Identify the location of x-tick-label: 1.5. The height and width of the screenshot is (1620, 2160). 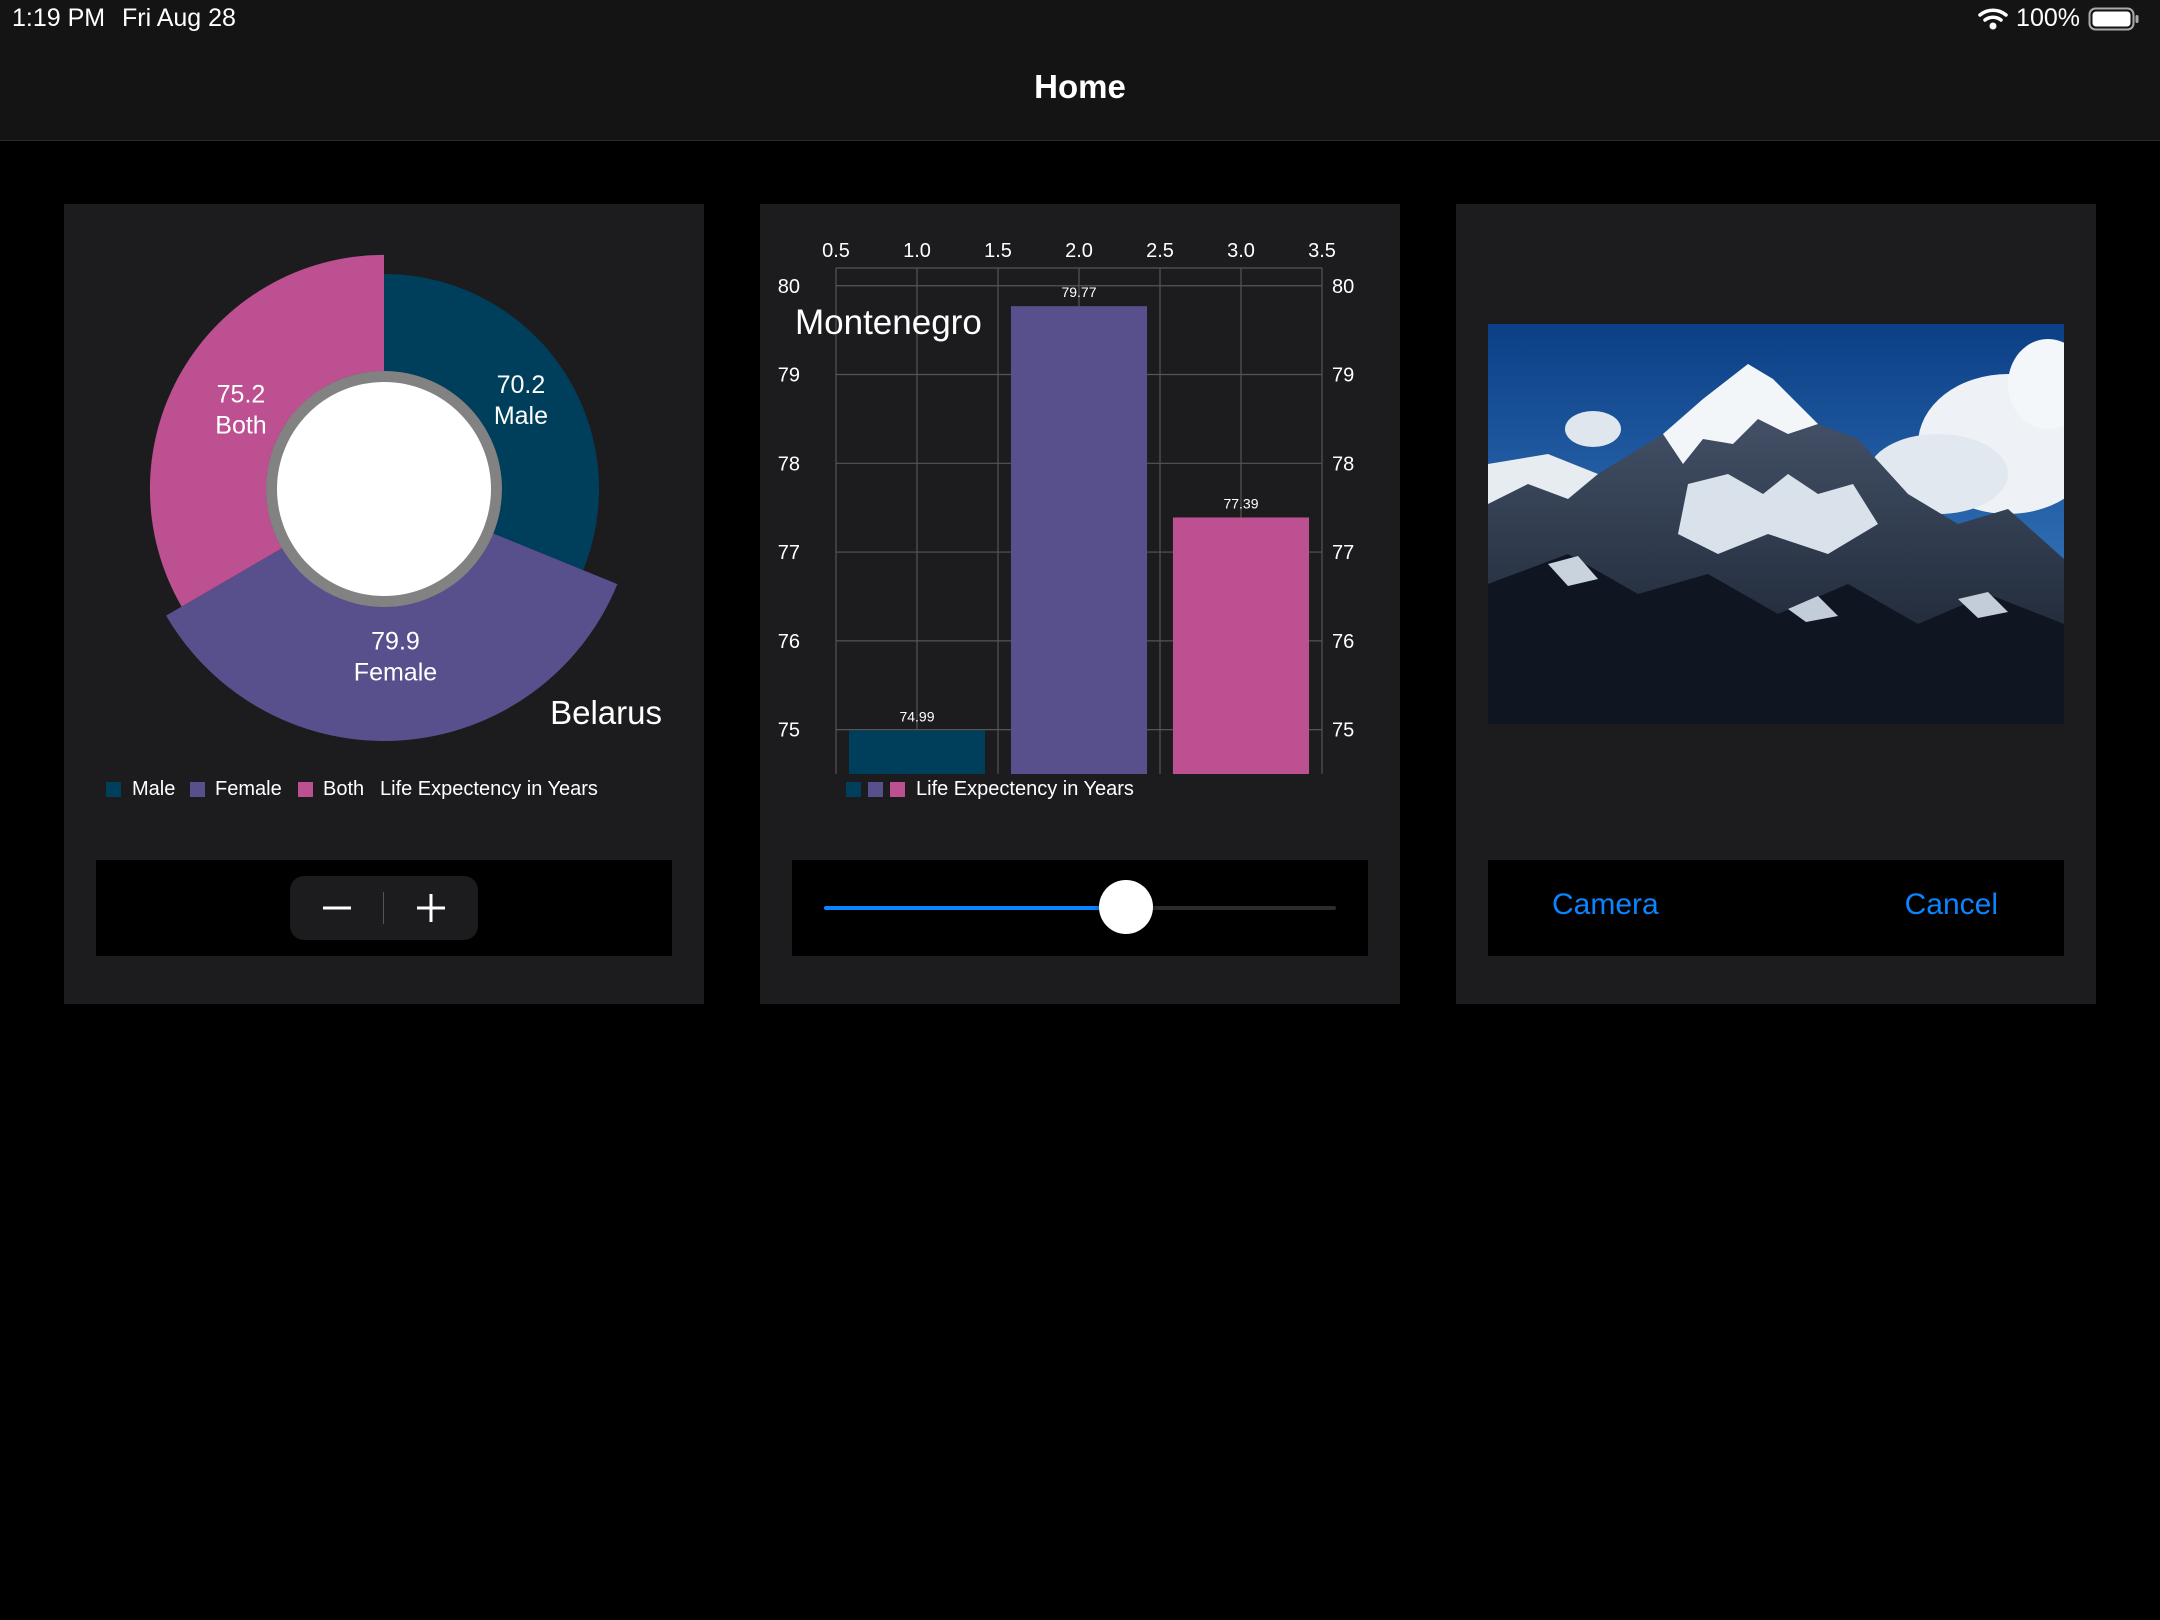
(998, 251).